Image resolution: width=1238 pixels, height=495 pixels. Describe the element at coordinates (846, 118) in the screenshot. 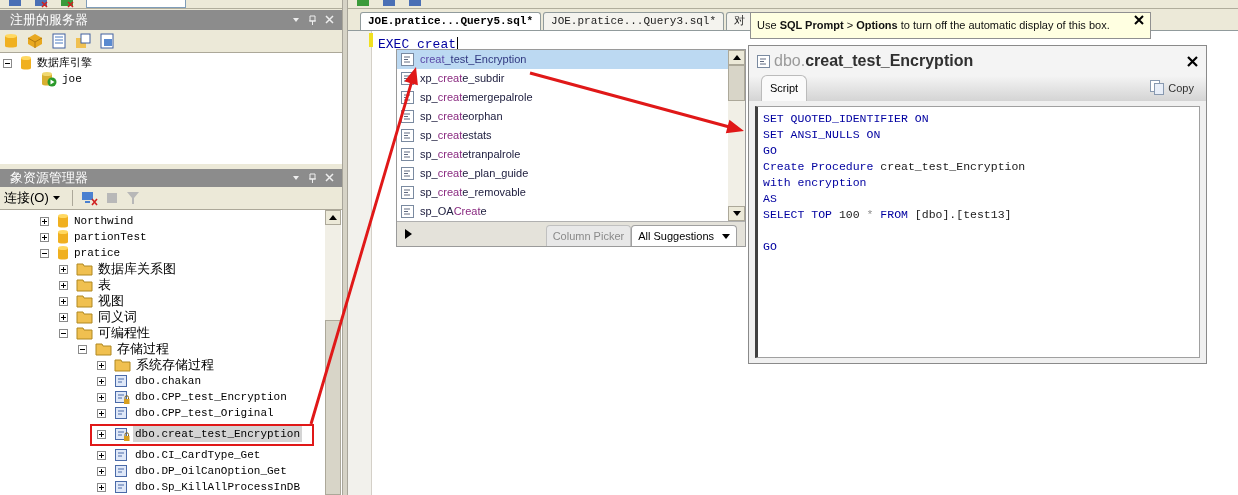

I see `code-line: SET QUOTED_IDENTIFIER ON` at that location.